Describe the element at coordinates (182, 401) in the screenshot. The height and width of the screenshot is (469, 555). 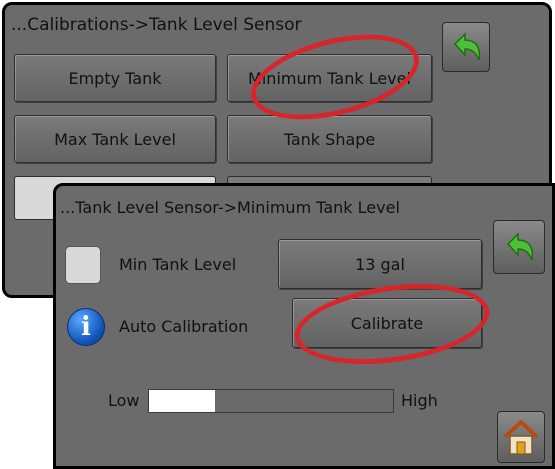
I see `slider-fill` at that location.